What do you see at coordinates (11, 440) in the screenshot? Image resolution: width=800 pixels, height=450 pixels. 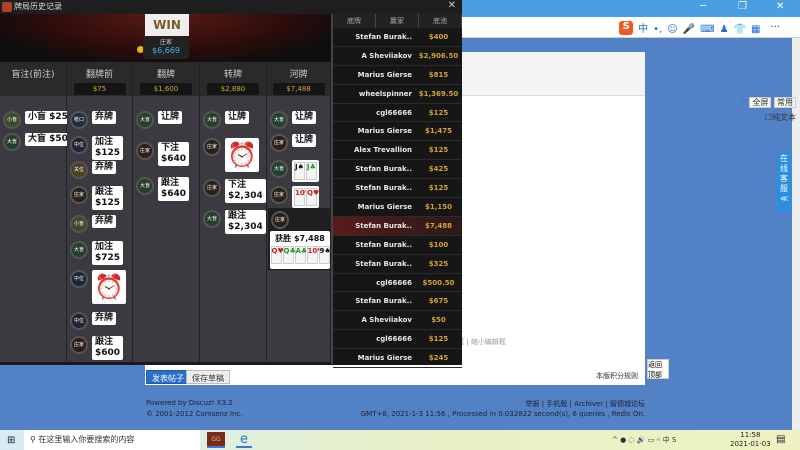 I see `windows-start-icon: ⊞` at bounding box center [11, 440].